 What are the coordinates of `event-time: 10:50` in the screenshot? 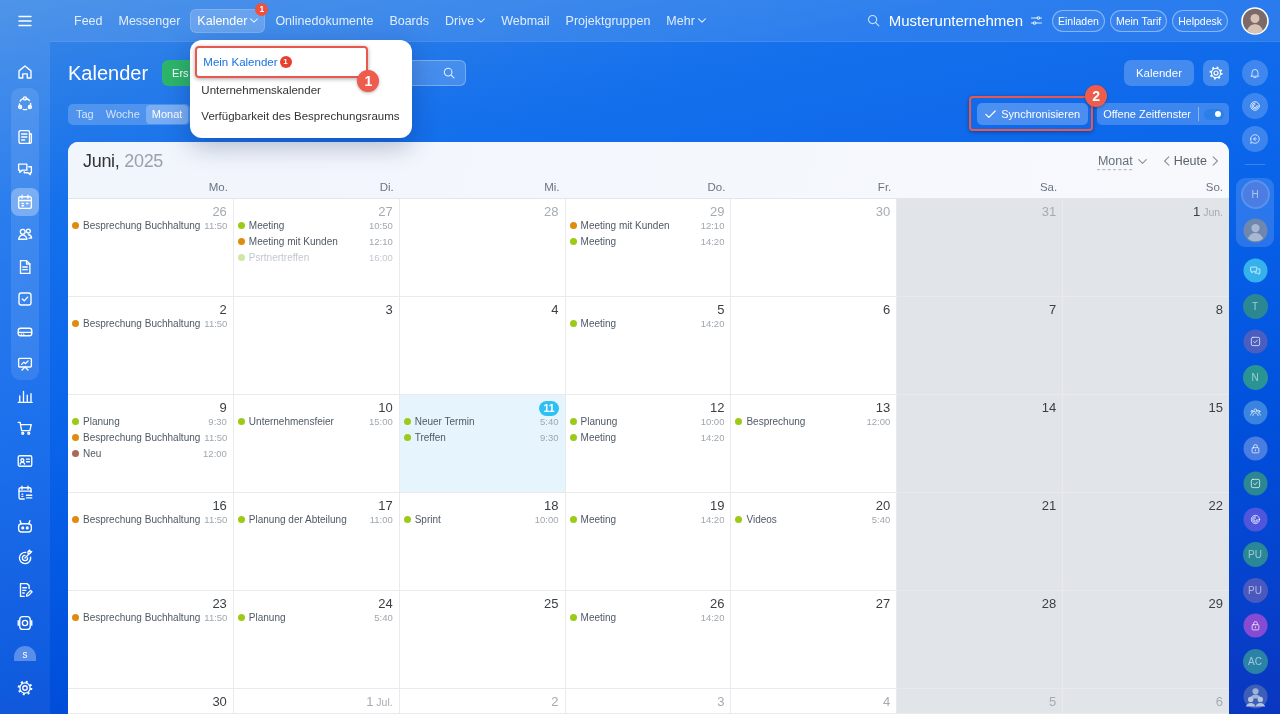 It's located at (380, 225).